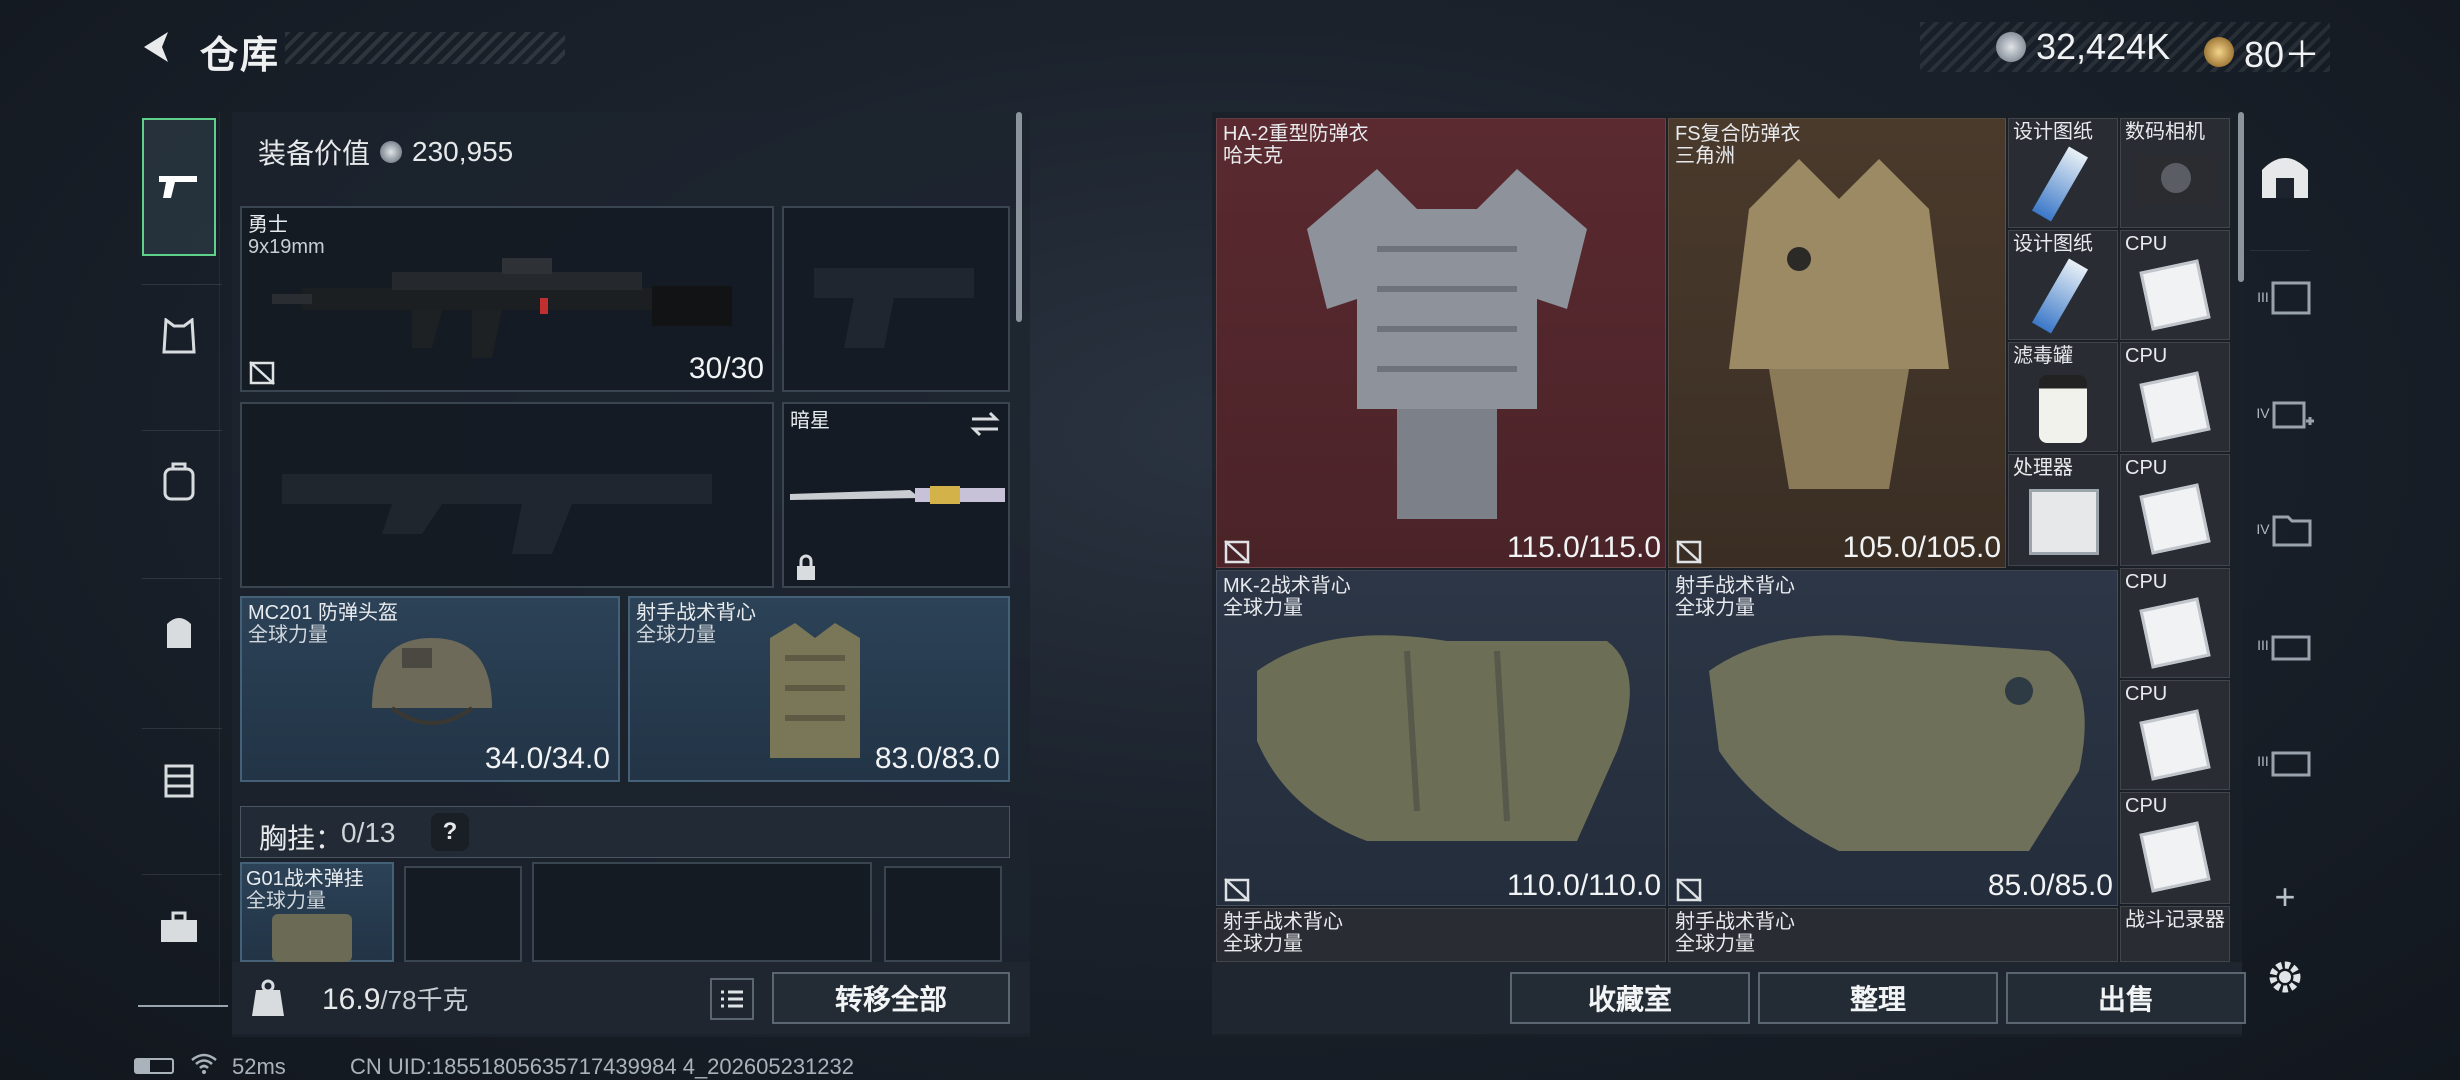 This screenshot has height=1080, width=2460. What do you see at coordinates (179, 187) in the screenshot?
I see `nav-weapon` at bounding box center [179, 187].